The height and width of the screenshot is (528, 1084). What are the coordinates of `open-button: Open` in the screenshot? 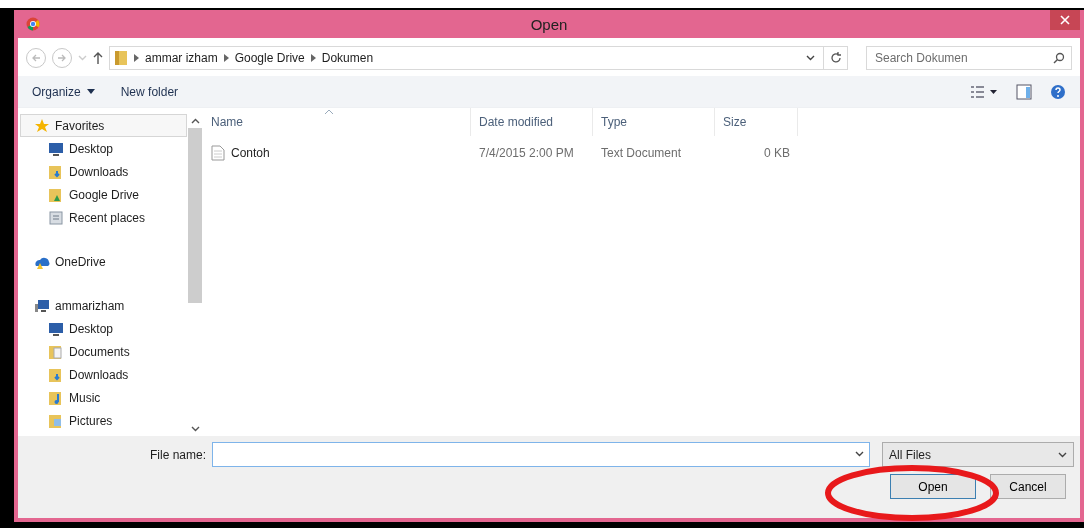 It's located at (933, 486).